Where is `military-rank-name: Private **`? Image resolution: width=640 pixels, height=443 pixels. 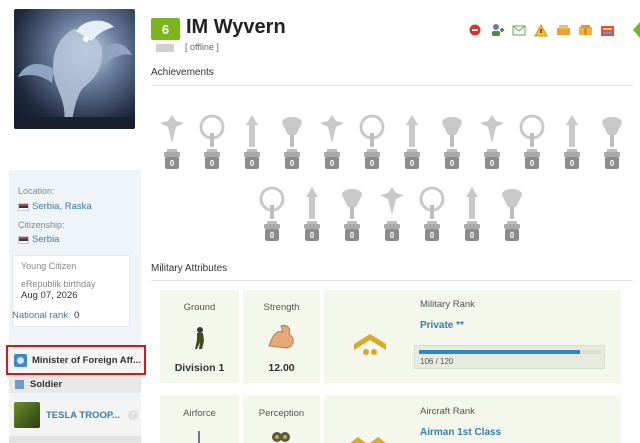 military-rank-name: Private ** is located at coordinates (442, 325).